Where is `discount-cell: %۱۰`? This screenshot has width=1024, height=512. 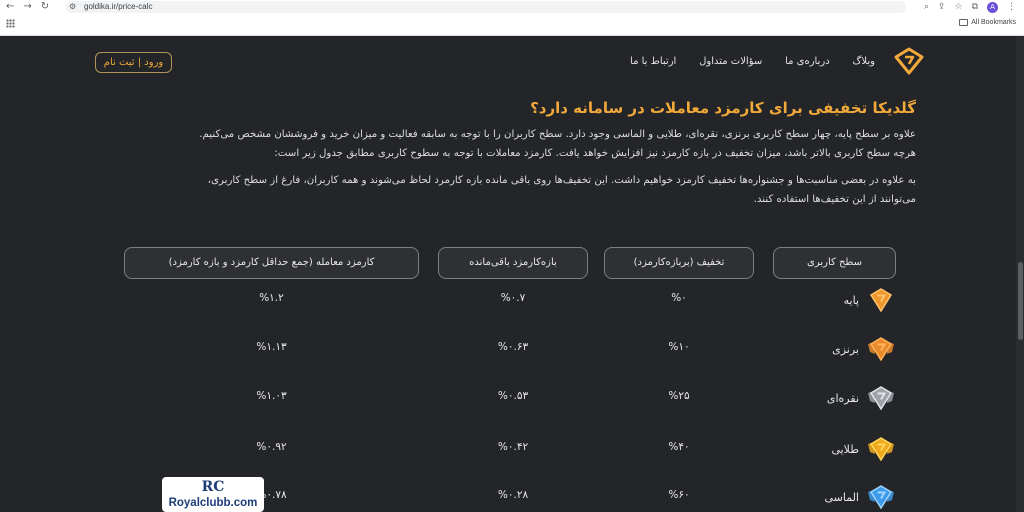 discount-cell: %۱۰ is located at coordinates (679, 347).